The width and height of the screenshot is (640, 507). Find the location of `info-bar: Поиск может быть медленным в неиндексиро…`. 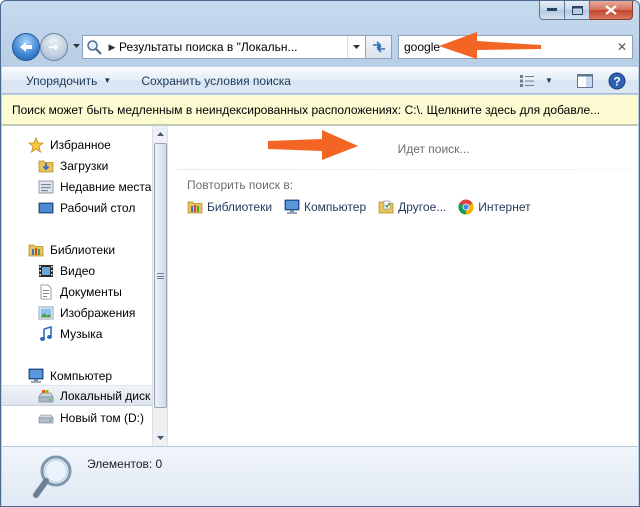

info-bar: Поиск может быть медленным в неиндексиро… is located at coordinates (320, 110).